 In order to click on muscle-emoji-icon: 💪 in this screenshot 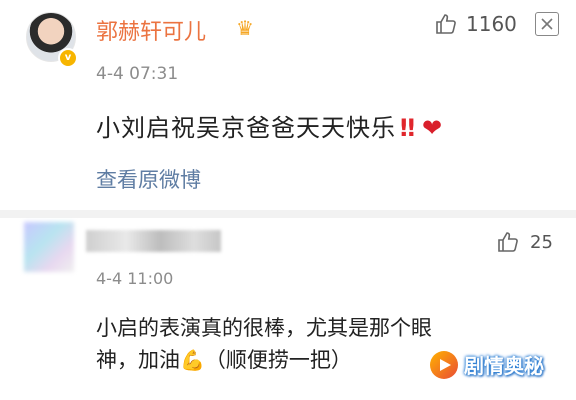, I will do `click(192, 360)`.